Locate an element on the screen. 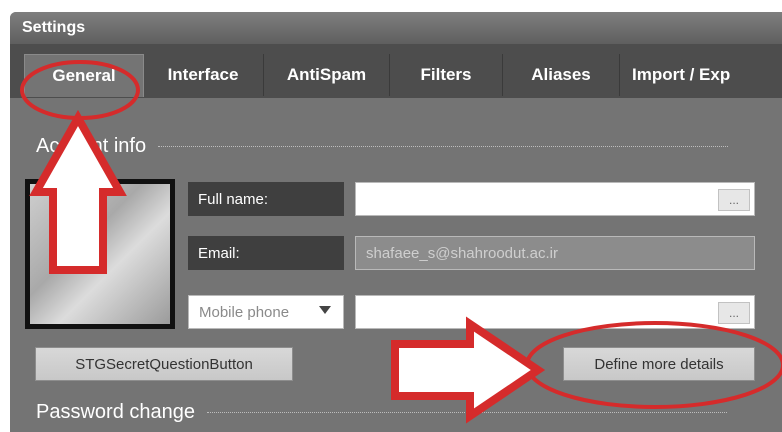  password-change-section: Password change is located at coordinates (381, 412).